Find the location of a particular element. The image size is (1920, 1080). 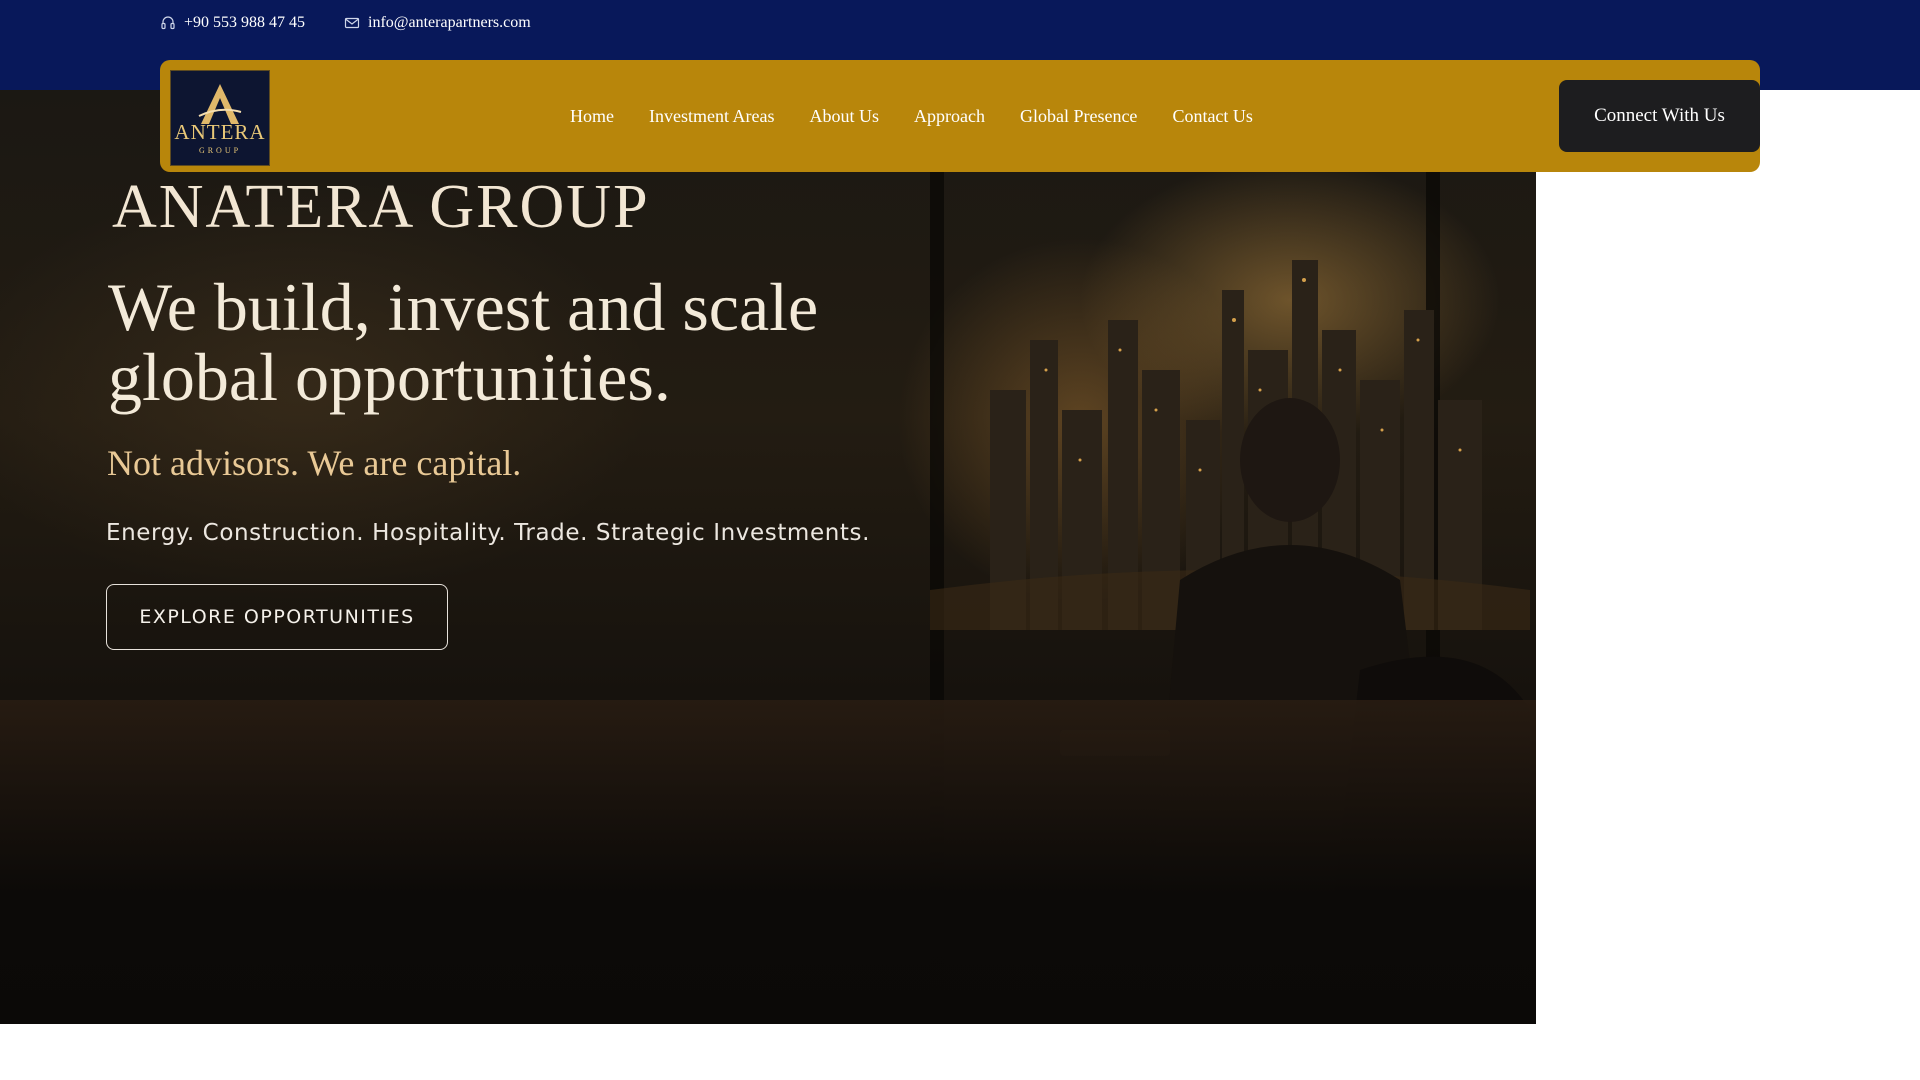

connect-button: Connect With Us is located at coordinates (1659, 116).